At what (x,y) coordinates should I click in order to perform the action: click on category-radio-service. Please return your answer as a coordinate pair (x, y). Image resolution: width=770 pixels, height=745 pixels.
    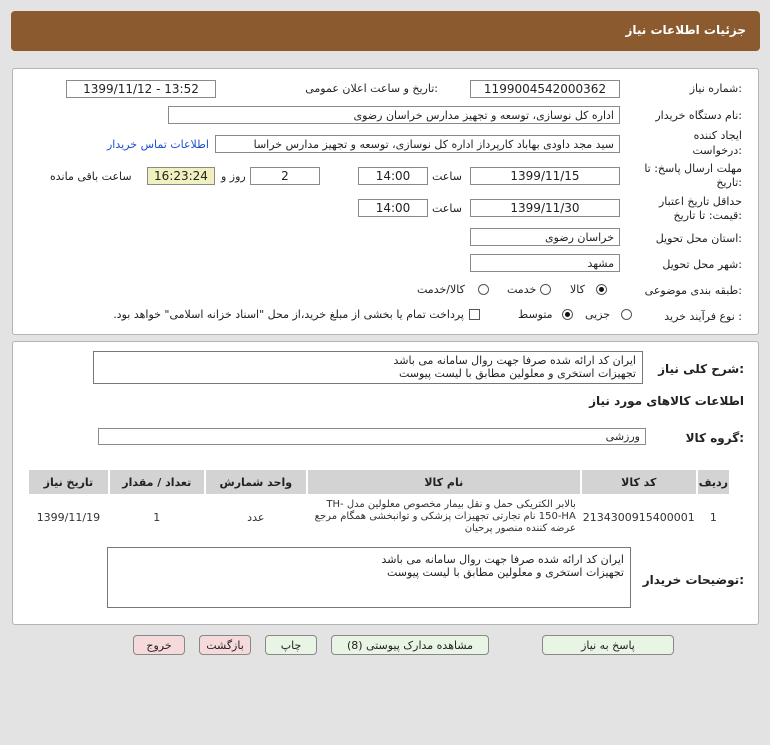
    Looking at the image, I should click on (545, 289).